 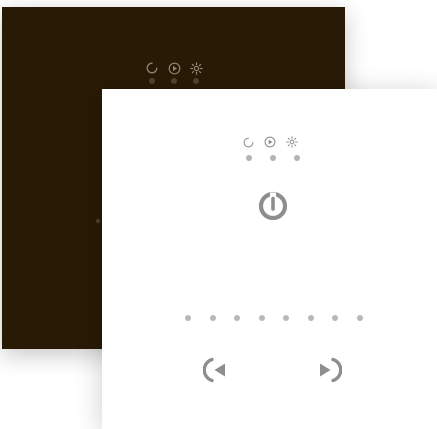 I want to click on power-button, so click(x=273, y=206).